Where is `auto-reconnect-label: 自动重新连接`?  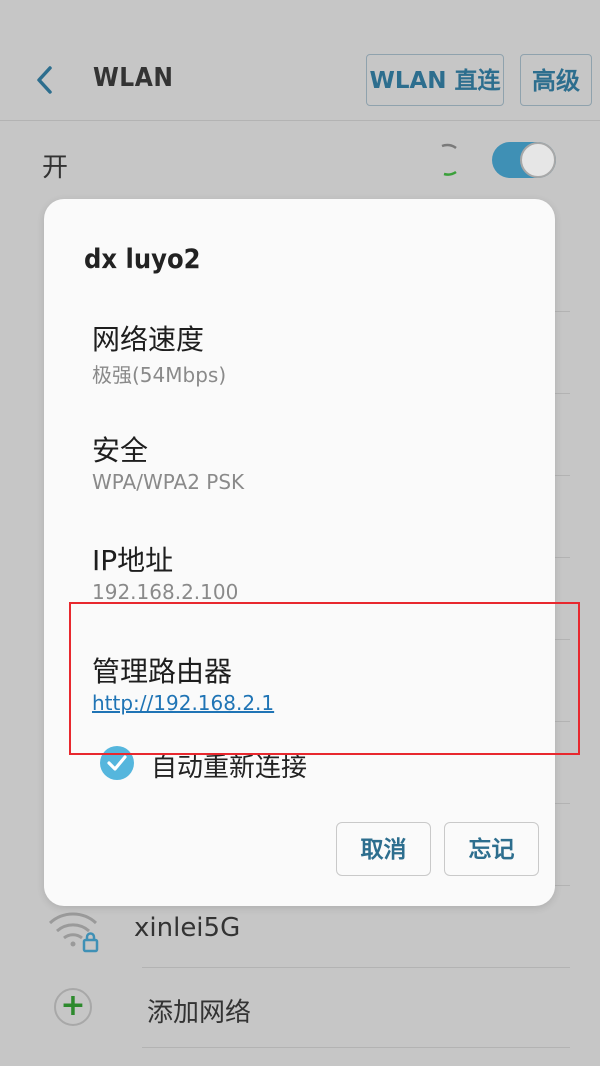 auto-reconnect-label: 自动重新连接 is located at coordinates (229, 768).